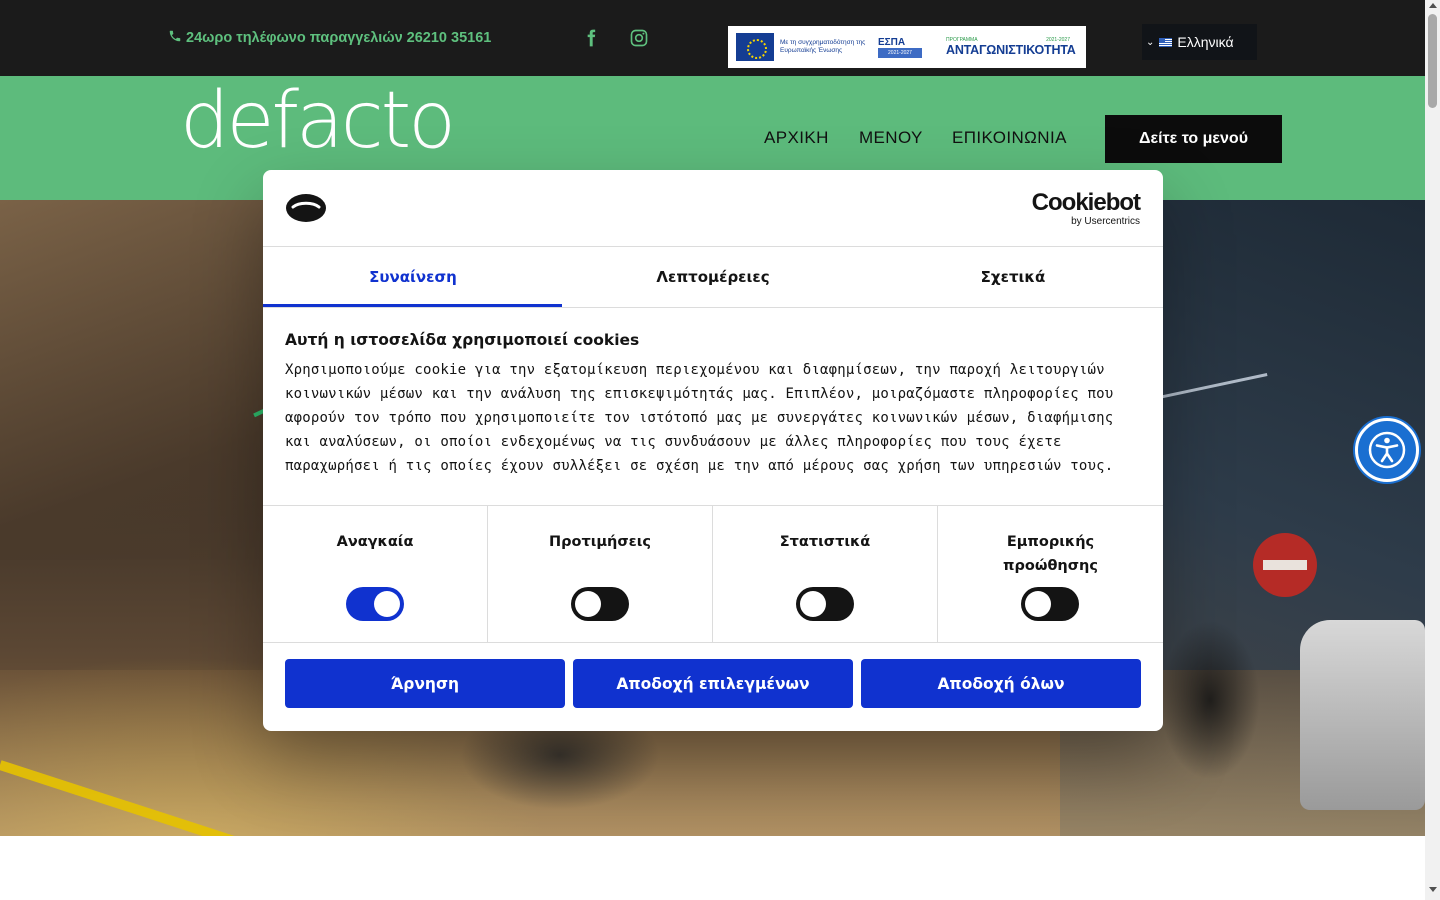 This screenshot has width=1440, height=900. I want to click on category-label: Στατιστικά, so click(825, 542).